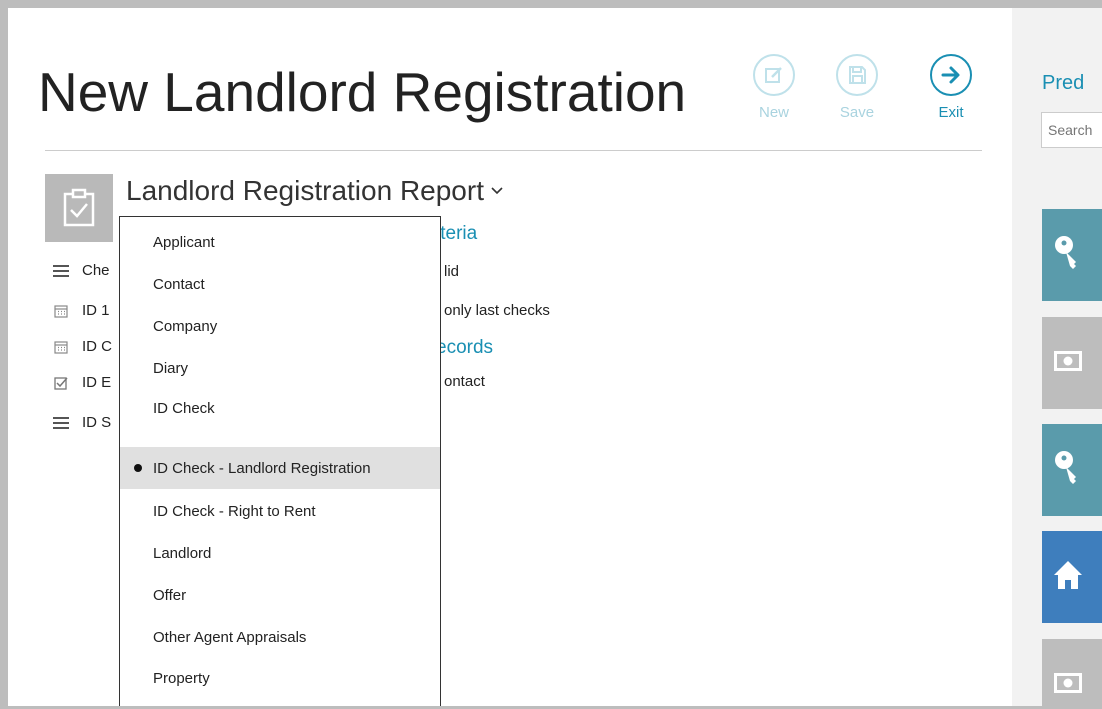  I want to click on right-pane: Pred, so click(1057, 357).